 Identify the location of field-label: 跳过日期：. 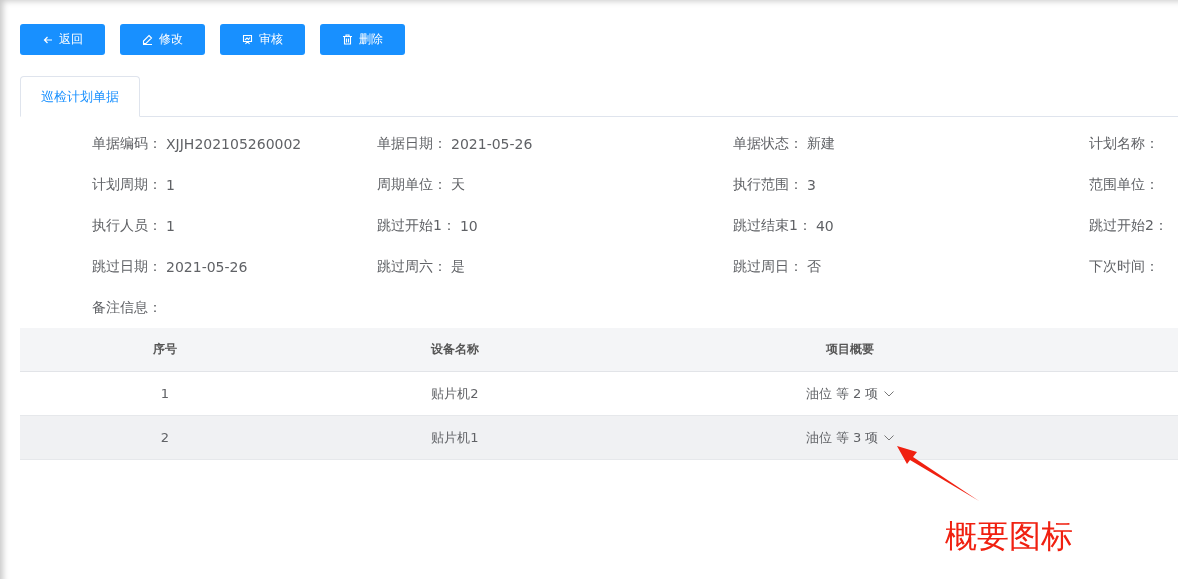
(127, 267).